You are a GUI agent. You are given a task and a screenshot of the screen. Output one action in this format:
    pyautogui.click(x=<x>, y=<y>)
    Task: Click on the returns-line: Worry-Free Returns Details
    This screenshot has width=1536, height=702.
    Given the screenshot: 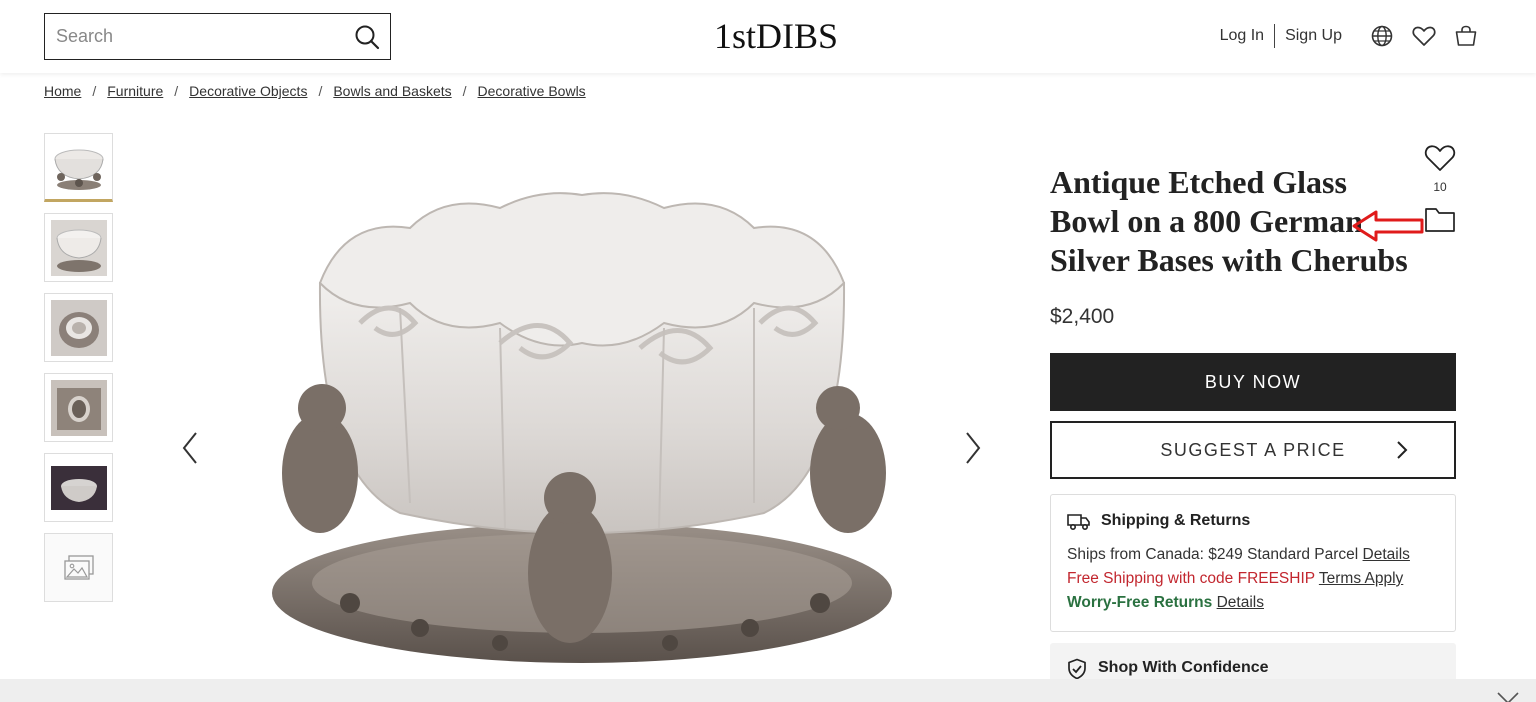 What is the action you would take?
    pyautogui.click(x=1253, y=603)
    